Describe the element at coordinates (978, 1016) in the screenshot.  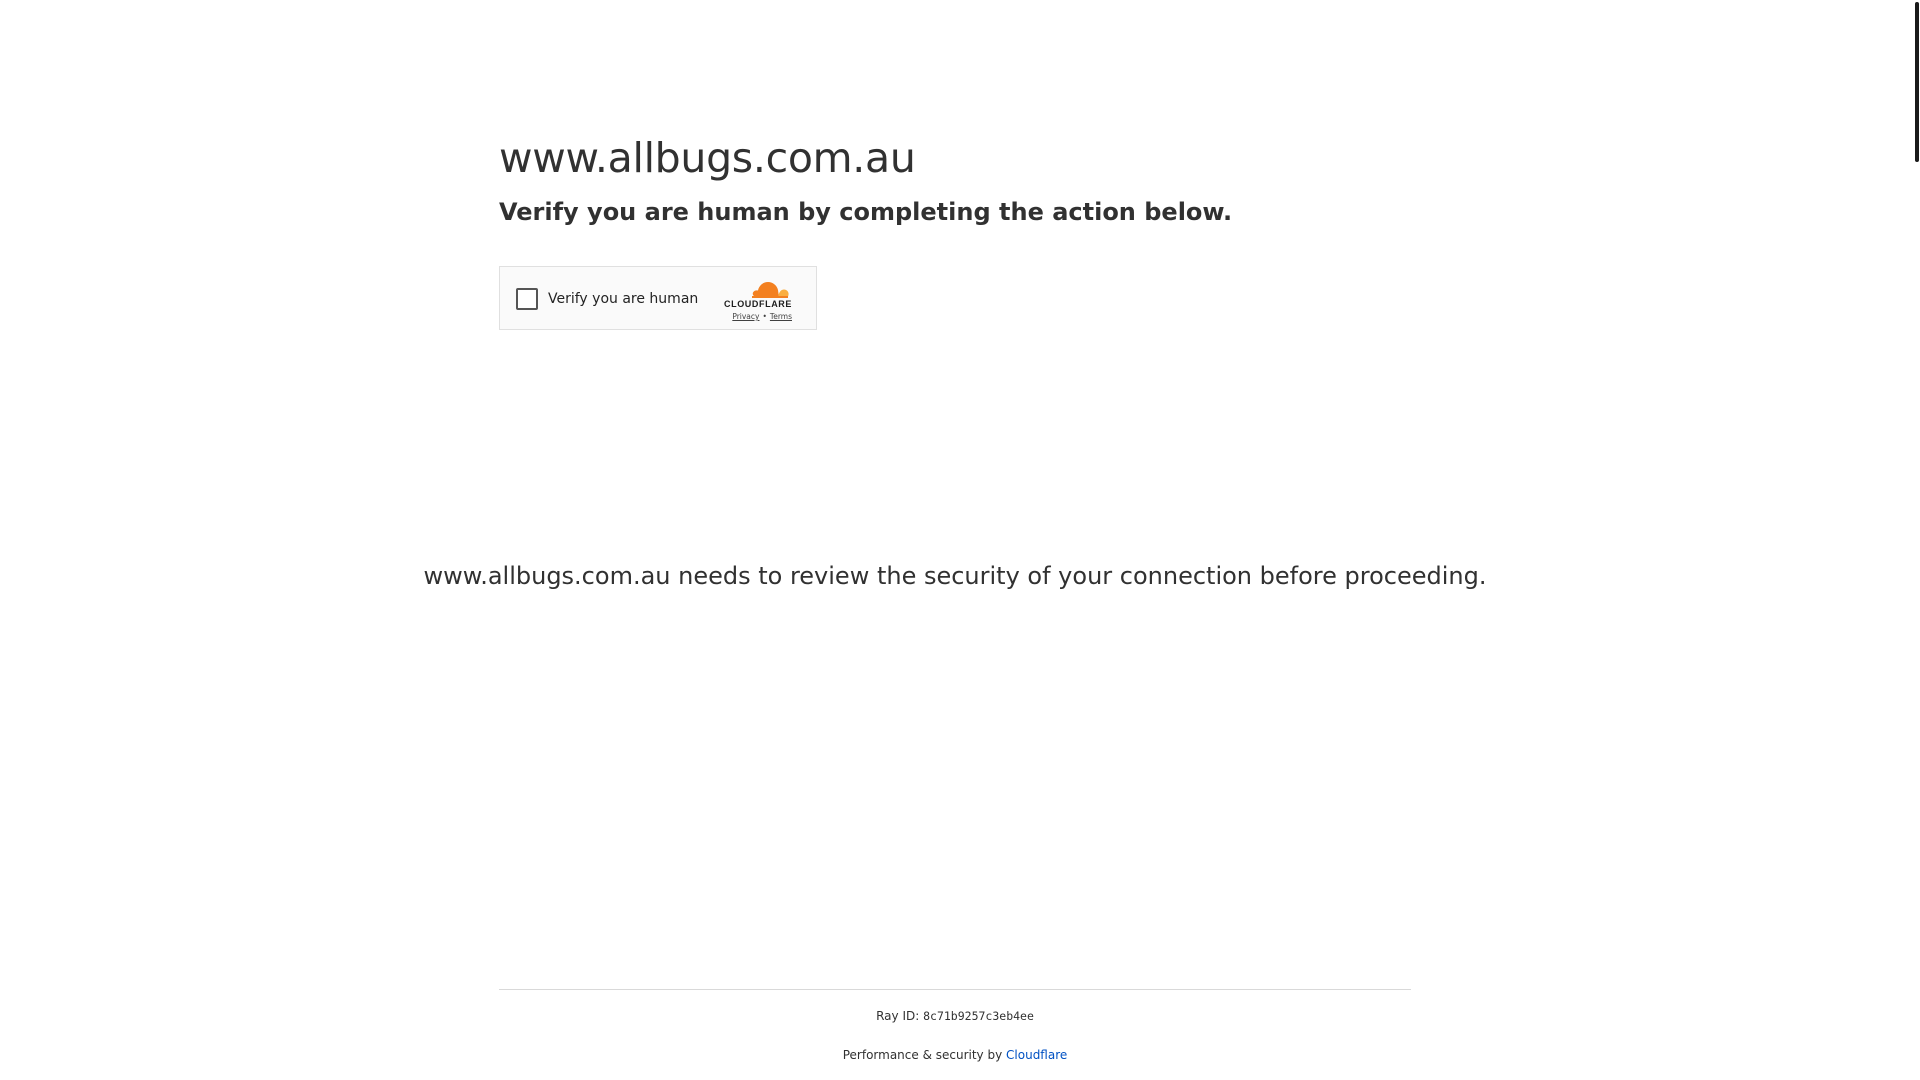
I see `ray-id-value: 8c71b9257c3eb4ee` at that location.